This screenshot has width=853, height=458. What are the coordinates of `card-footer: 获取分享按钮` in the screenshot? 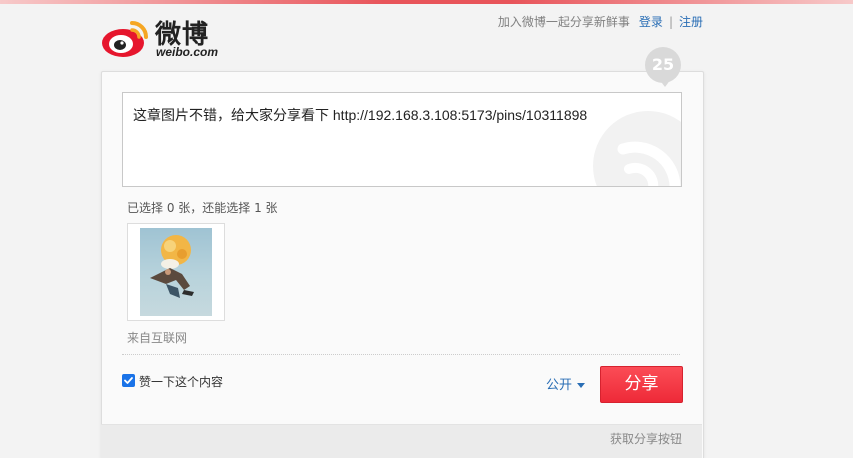 It's located at (401, 441).